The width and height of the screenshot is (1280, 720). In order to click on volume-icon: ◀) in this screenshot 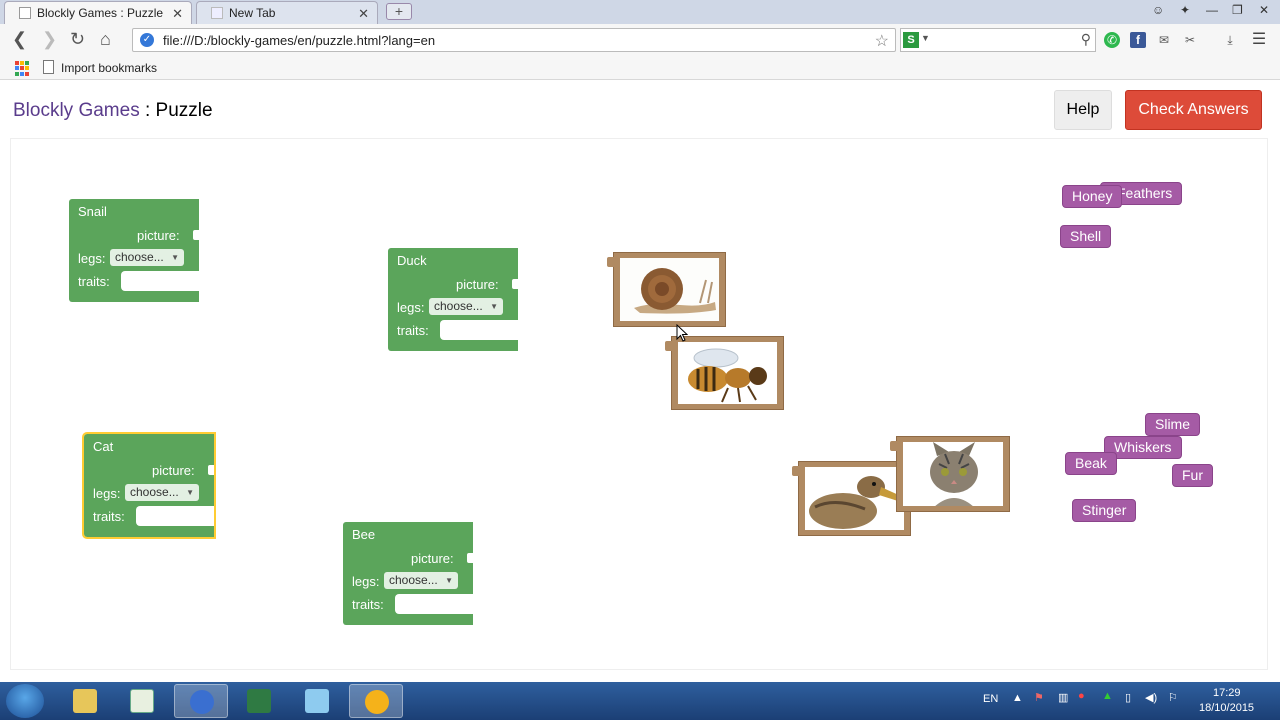, I will do `click(1151, 697)`.